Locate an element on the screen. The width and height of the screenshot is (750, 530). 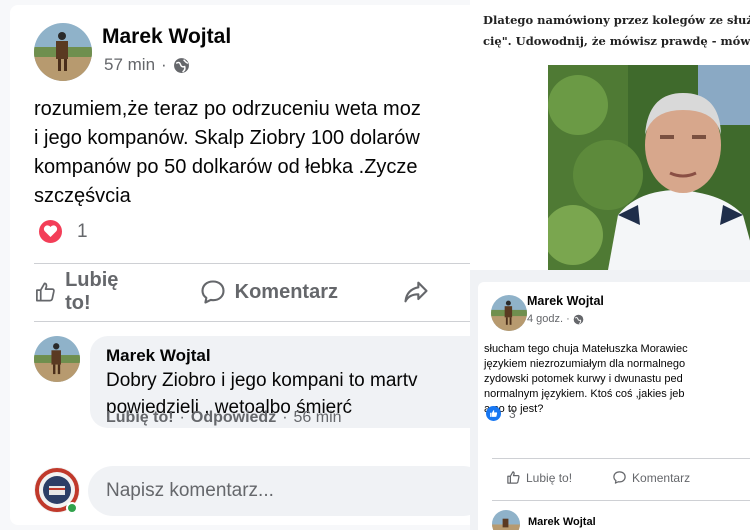
online-status-dot is located at coordinates (72, 508).